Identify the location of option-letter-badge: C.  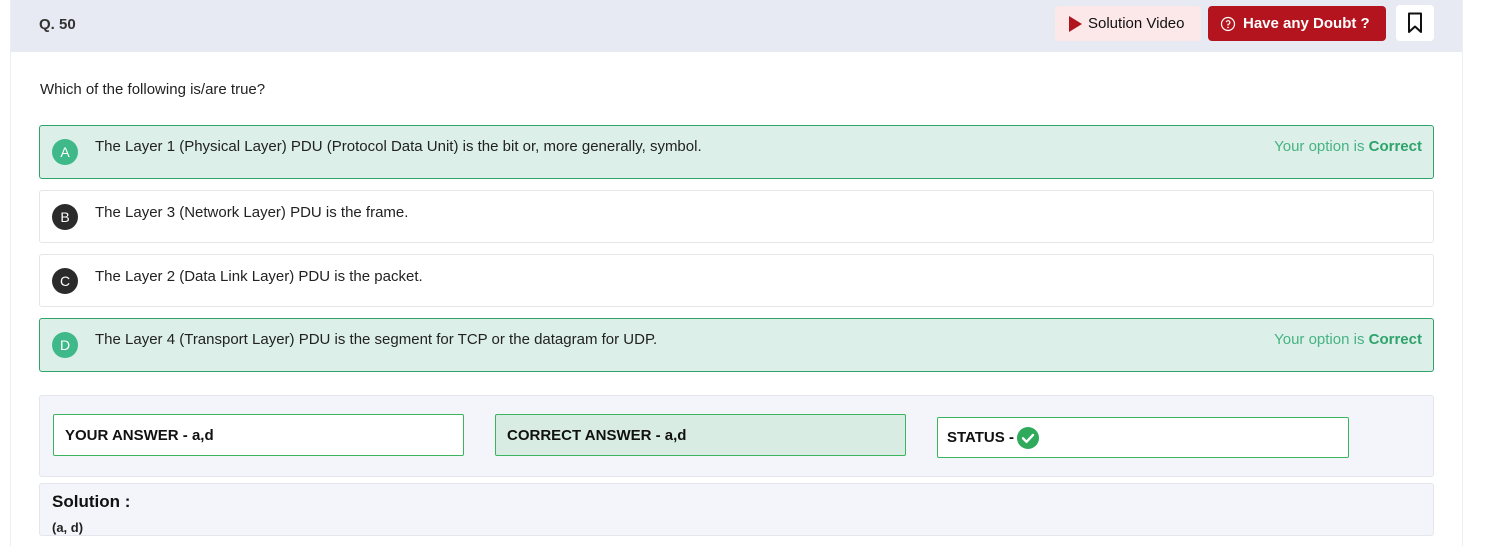
(65, 281).